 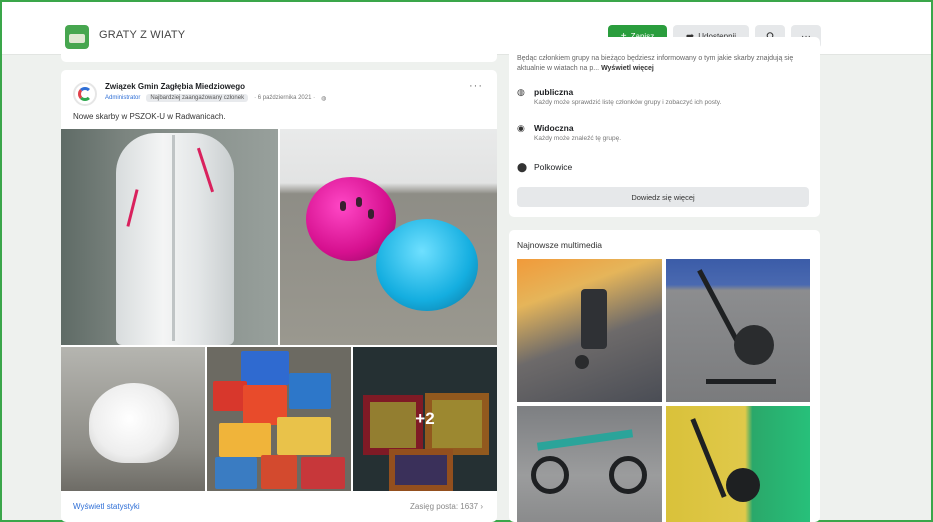 What do you see at coordinates (553, 167) in the screenshot?
I see `about-location-title: Polkowice` at bounding box center [553, 167].